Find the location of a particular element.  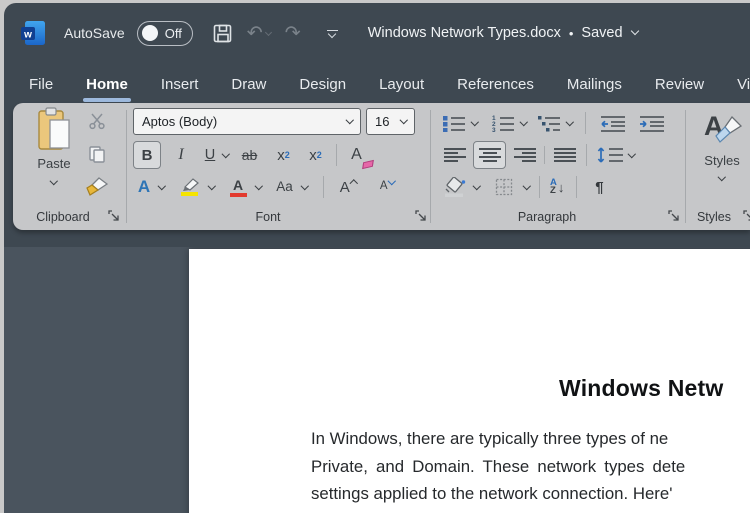

highlight-dropdown-icon is located at coordinates (211, 185).